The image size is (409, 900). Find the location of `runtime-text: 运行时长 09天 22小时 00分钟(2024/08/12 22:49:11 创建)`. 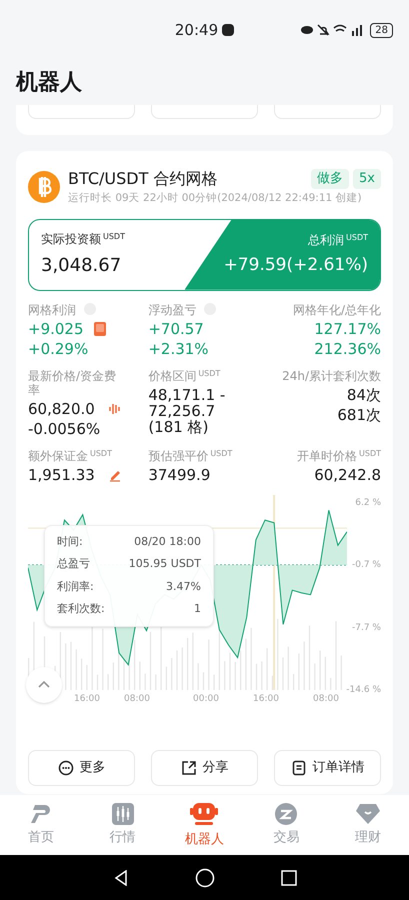

runtime-text: 运行时长 09天 22小时 00分钟(2024/08/12 22:49:11 创建) is located at coordinates (215, 198).